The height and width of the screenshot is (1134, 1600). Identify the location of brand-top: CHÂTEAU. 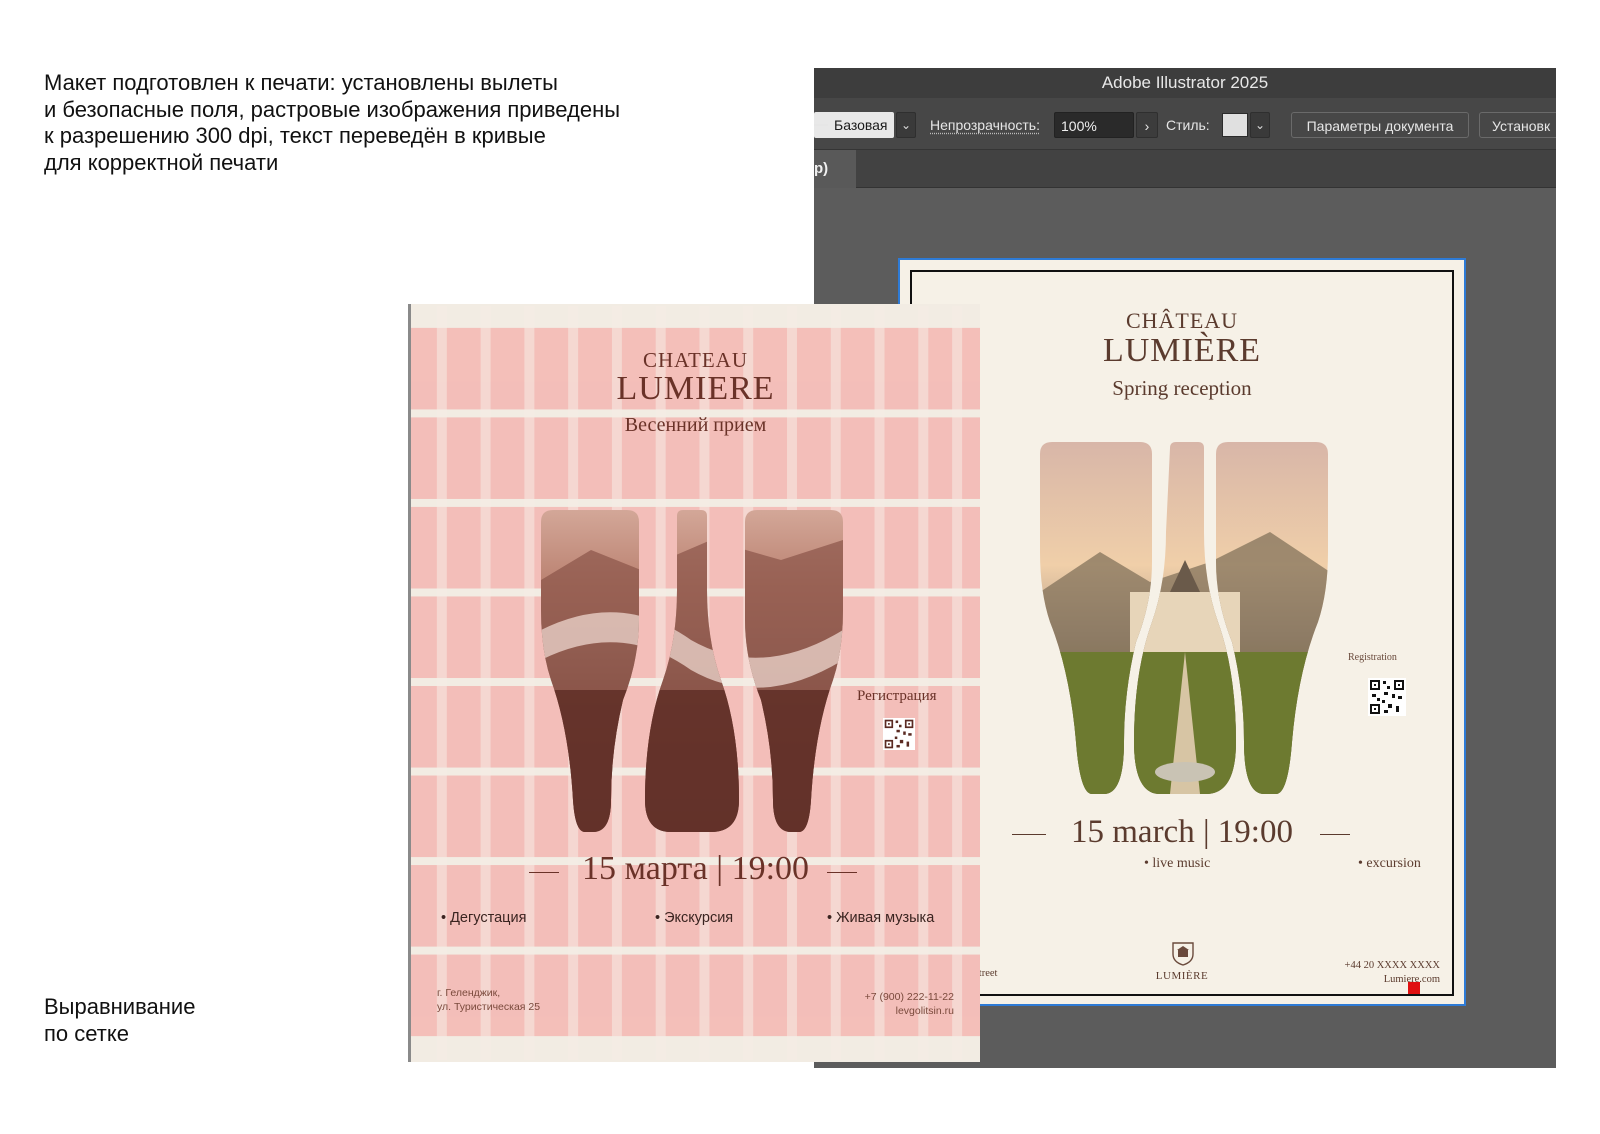
(1182, 320).